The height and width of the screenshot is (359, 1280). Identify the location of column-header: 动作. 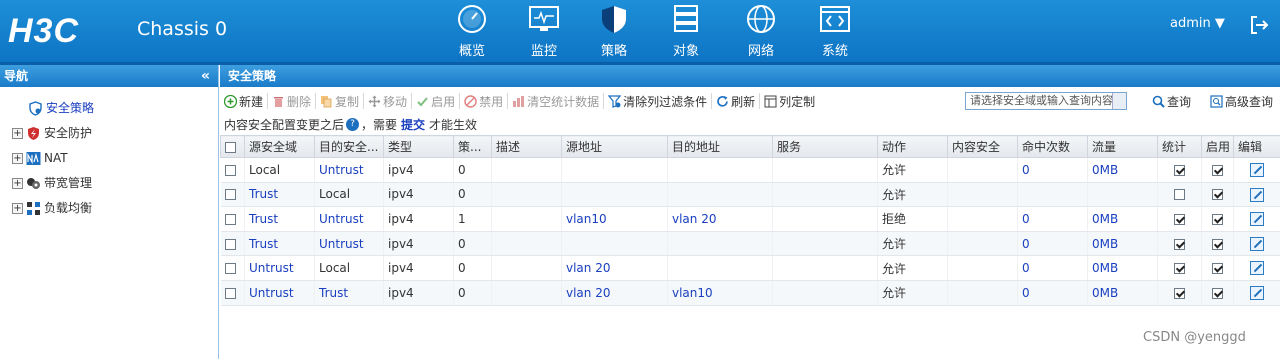
(912, 146).